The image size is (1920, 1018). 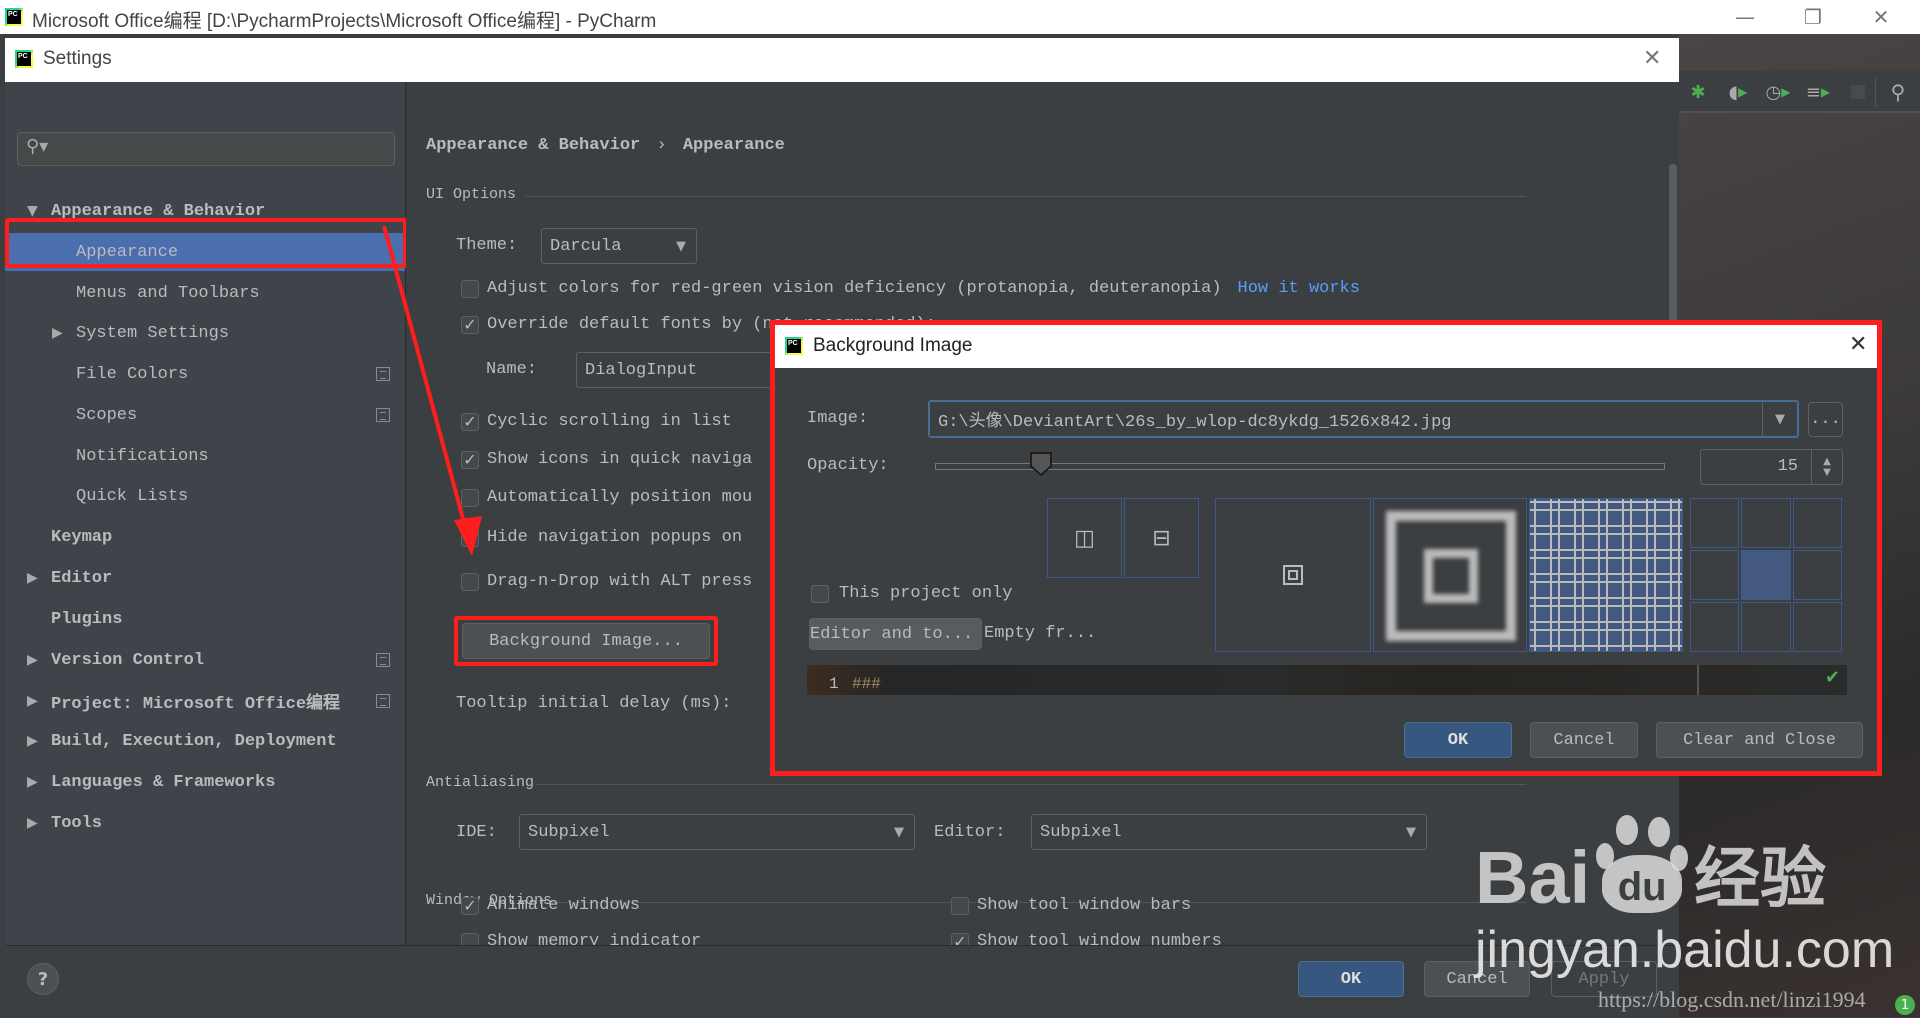 What do you see at coordinates (1698, 92) in the screenshot?
I see `debug-icon: ✱` at bounding box center [1698, 92].